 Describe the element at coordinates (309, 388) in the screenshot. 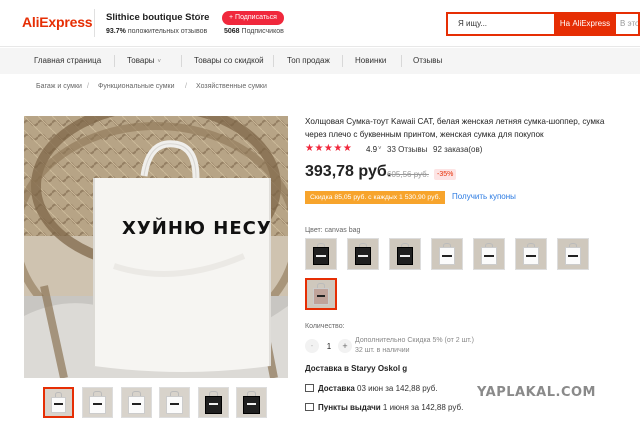

I see `truck-icon` at that location.